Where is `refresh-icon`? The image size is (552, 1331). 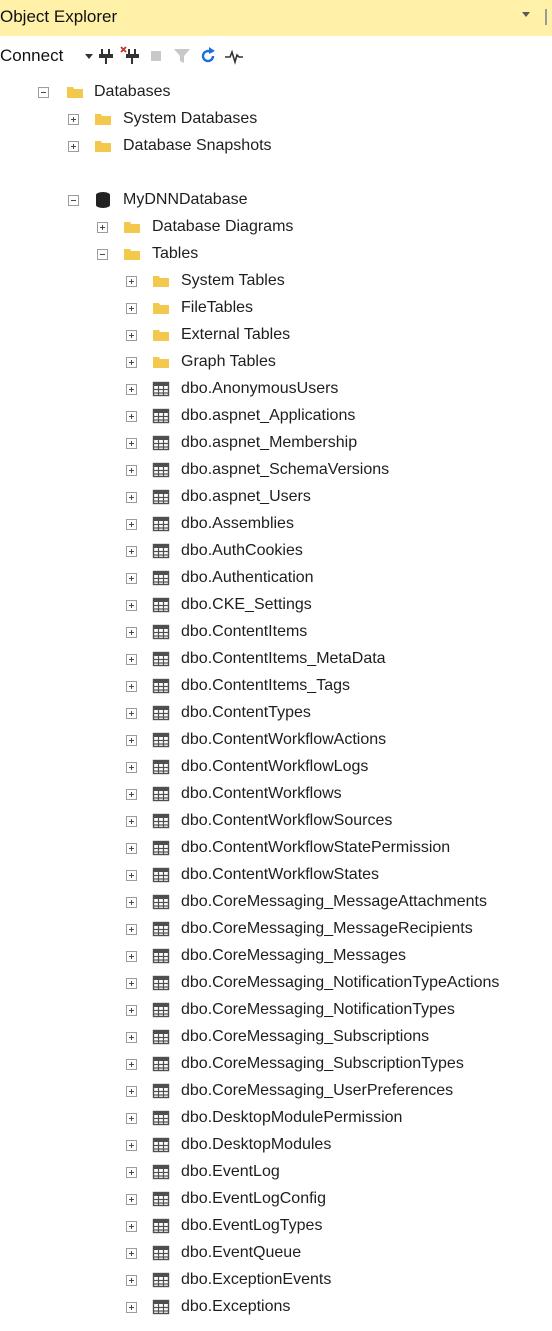 refresh-icon is located at coordinates (208, 56).